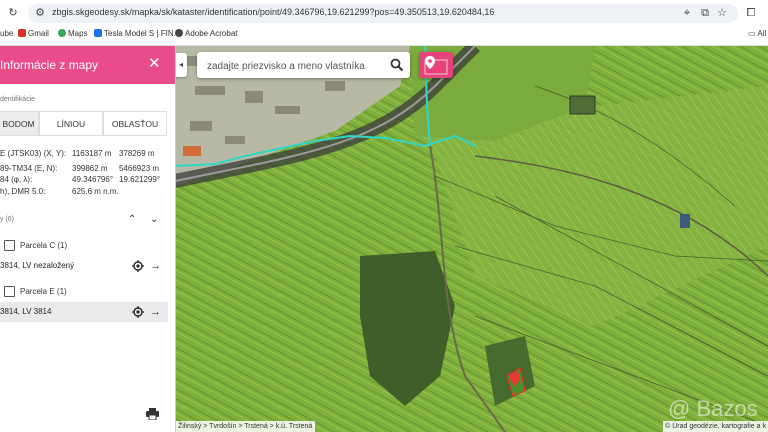 This screenshot has height=432, width=768. I want to click on bookmark-maps: Maps, so click(73, 33).